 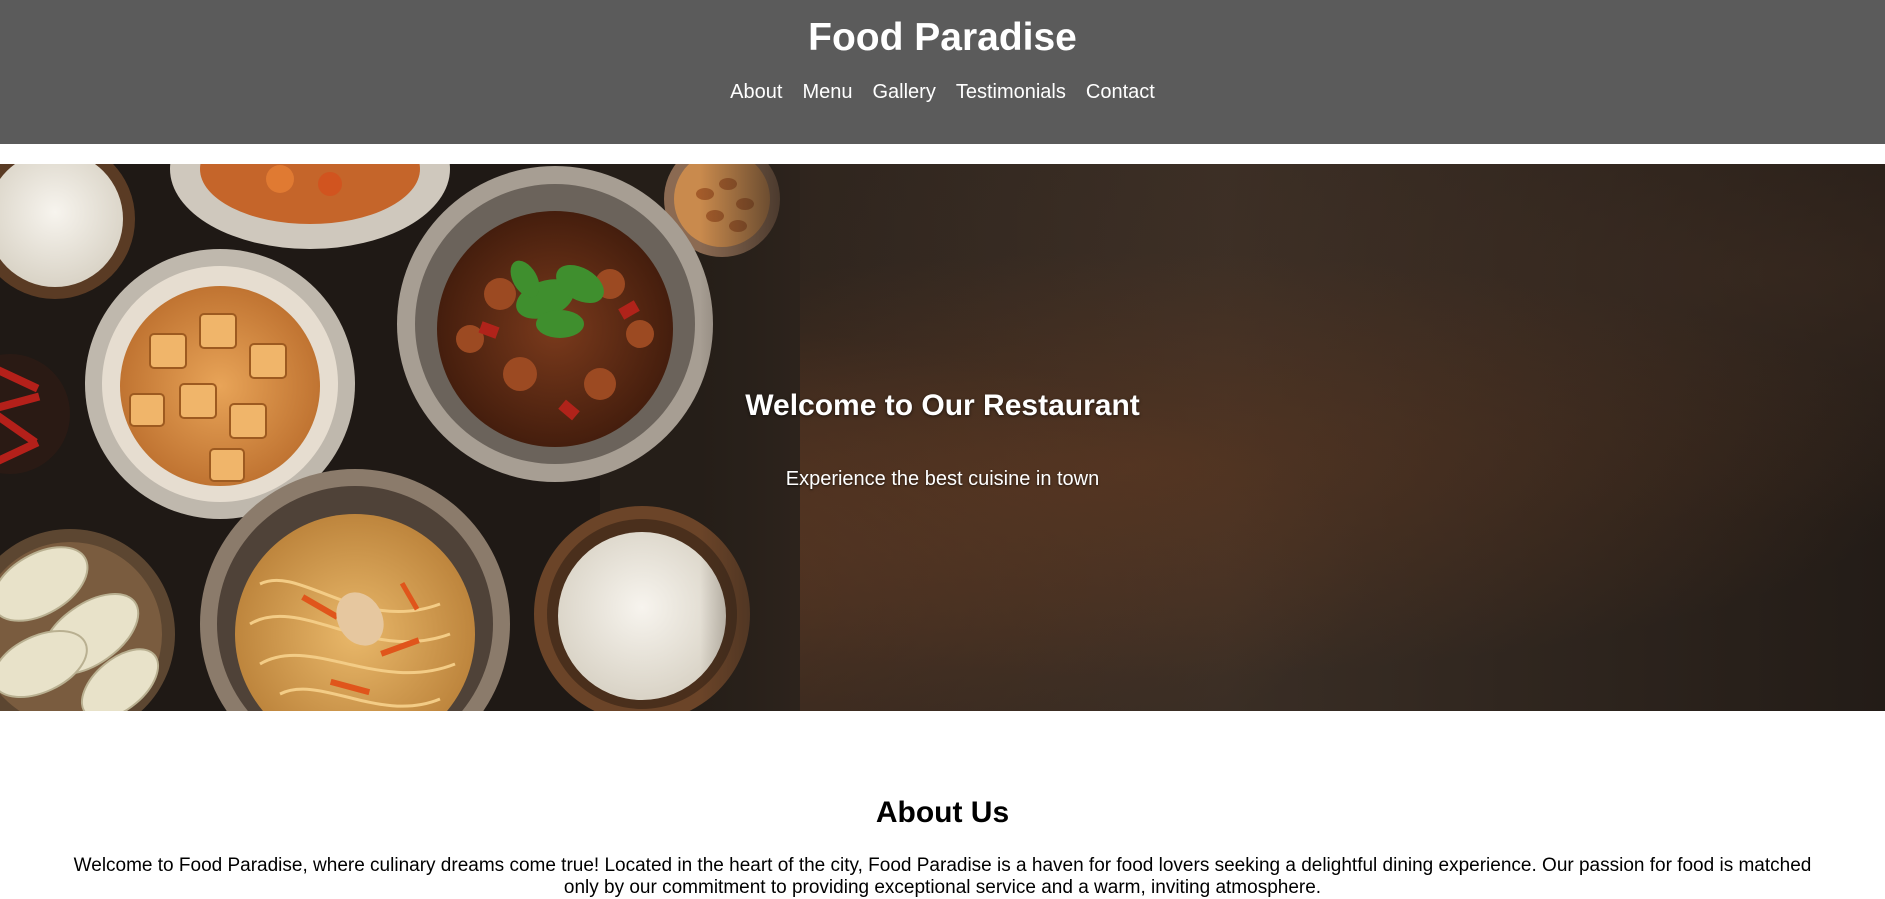 I want to click on about-title: About Us, so click(x=942, y=812).